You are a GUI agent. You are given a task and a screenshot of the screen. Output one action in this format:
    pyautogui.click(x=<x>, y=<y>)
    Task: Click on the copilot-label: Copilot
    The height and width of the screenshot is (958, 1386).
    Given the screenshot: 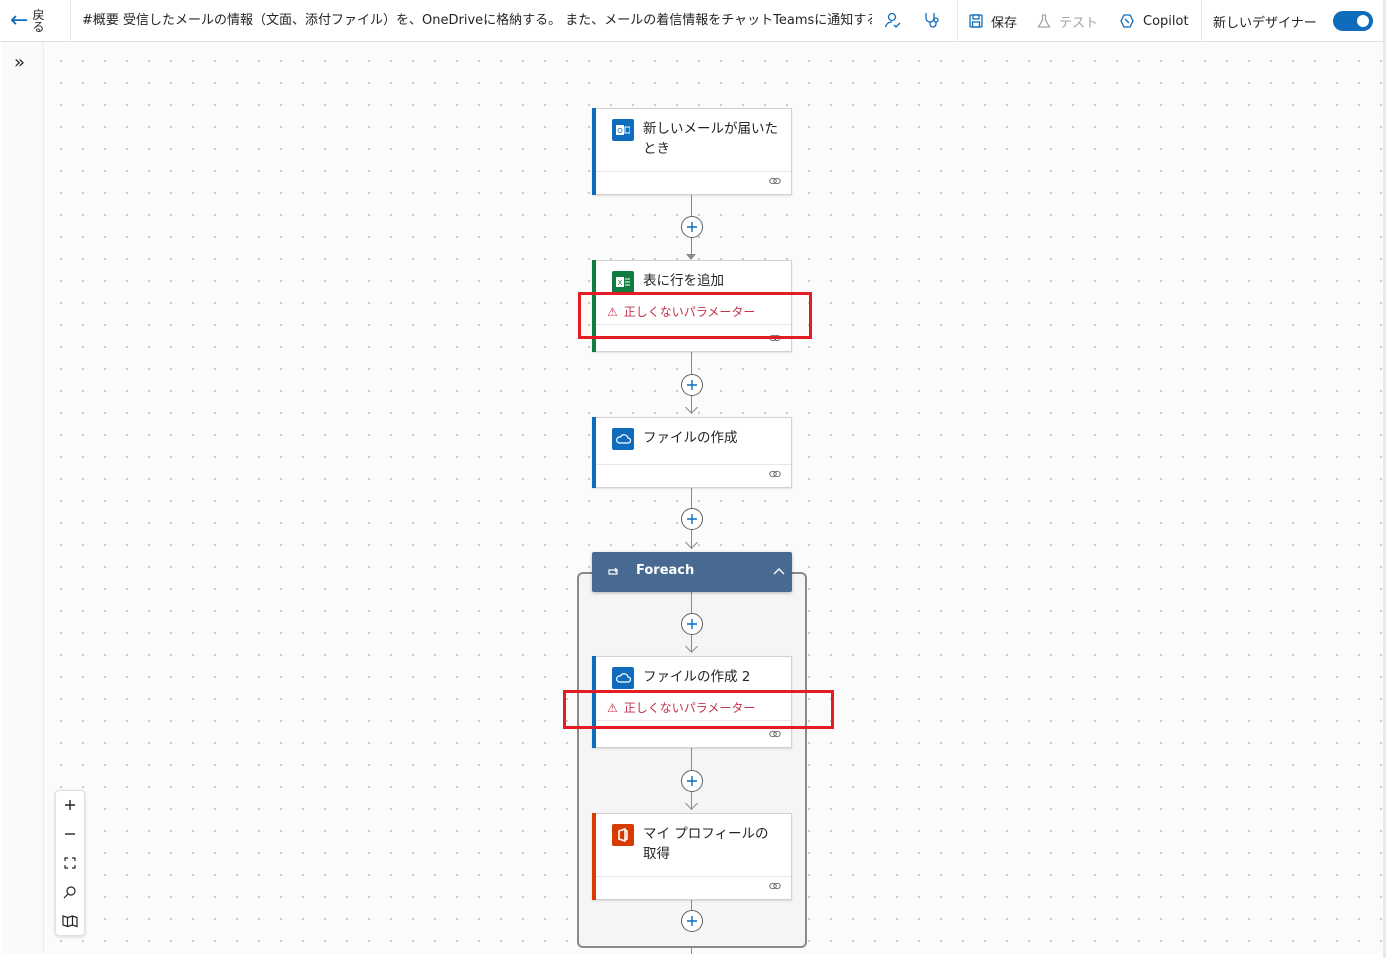 What is the action you would take?
    pyautogui.click(x=1166, y=21)
    